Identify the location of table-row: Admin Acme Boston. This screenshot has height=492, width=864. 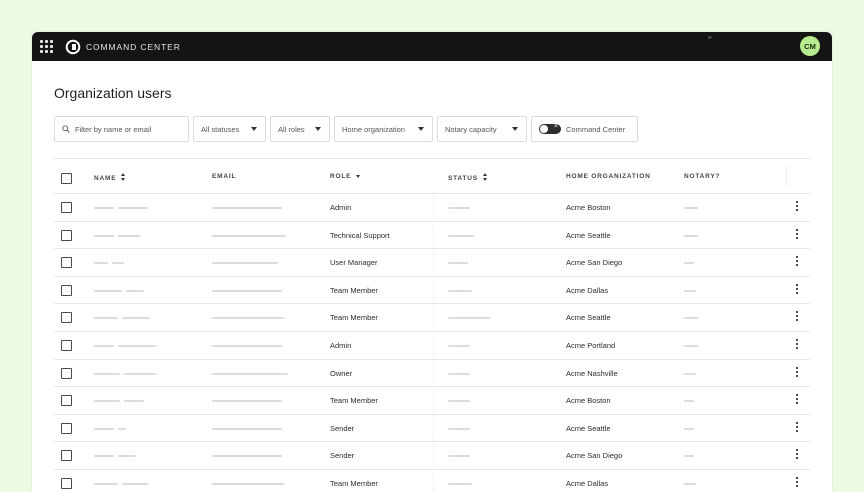
(432, 208).